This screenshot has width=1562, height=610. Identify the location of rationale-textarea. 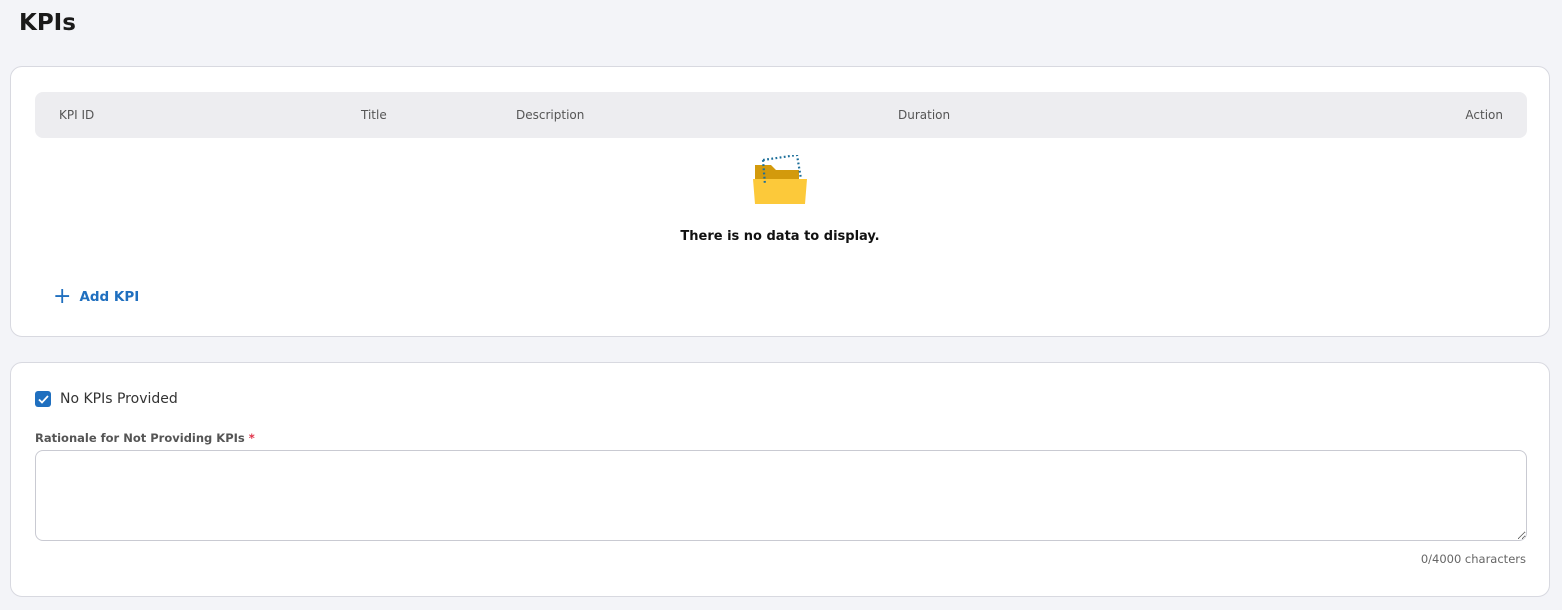
(781, 495).